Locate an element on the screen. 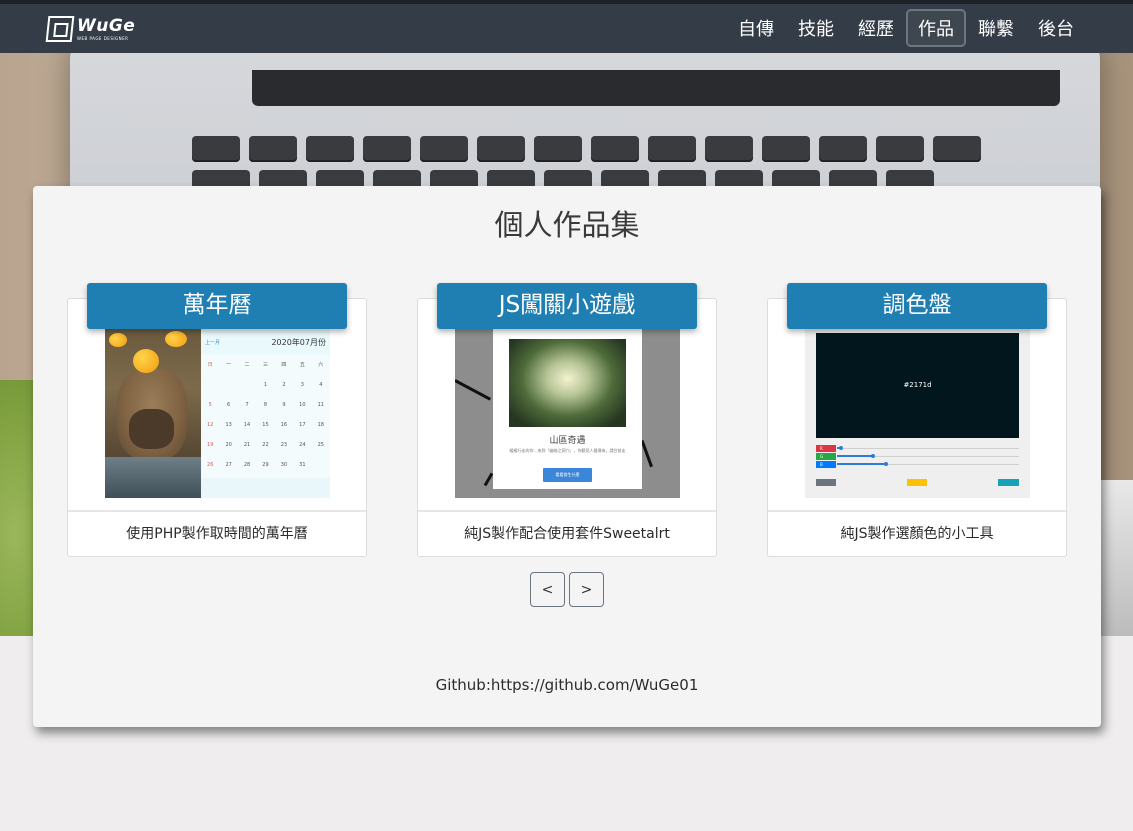 The height and width of the screenshot is (831, 1133). next-button: > is located at coordinates (586, 589).